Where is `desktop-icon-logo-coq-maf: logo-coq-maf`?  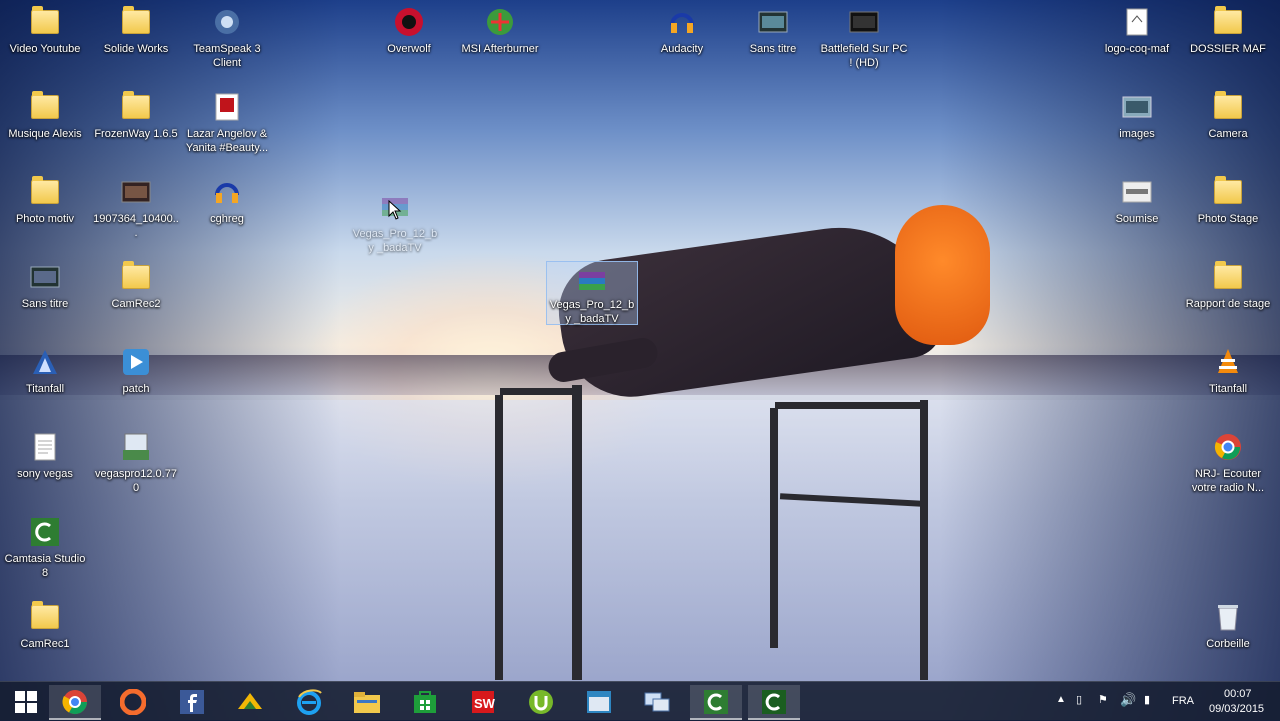
desktop-icon-logo-coq-maf: logo-coq-maf is located at coordinates (1137, 28).